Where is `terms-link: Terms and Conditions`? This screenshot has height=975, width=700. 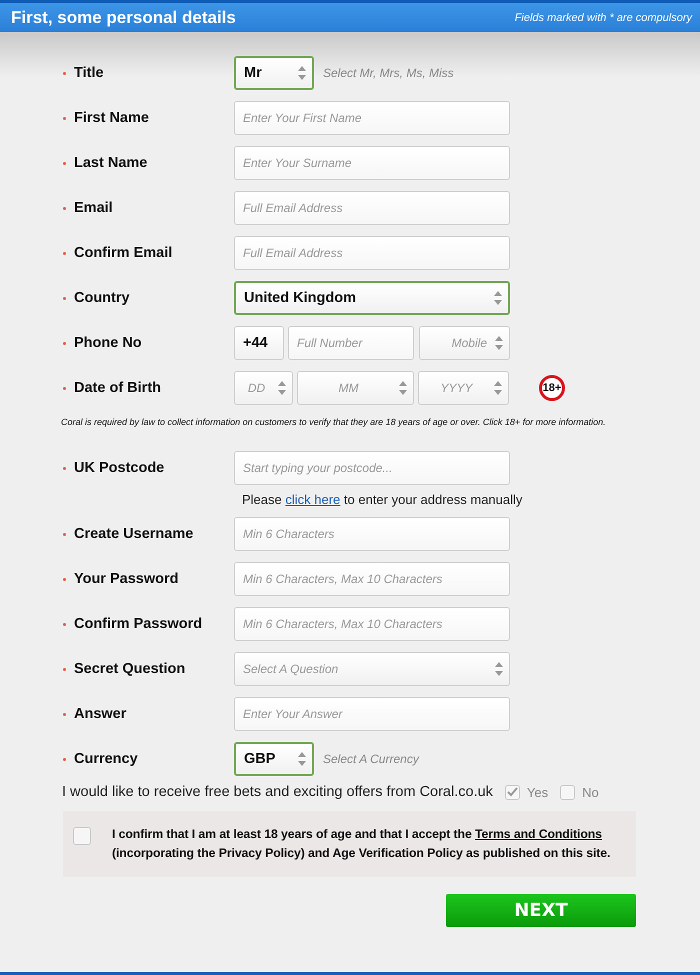 terms-link: Terms and Conditions is located at coordinates (538, 834).